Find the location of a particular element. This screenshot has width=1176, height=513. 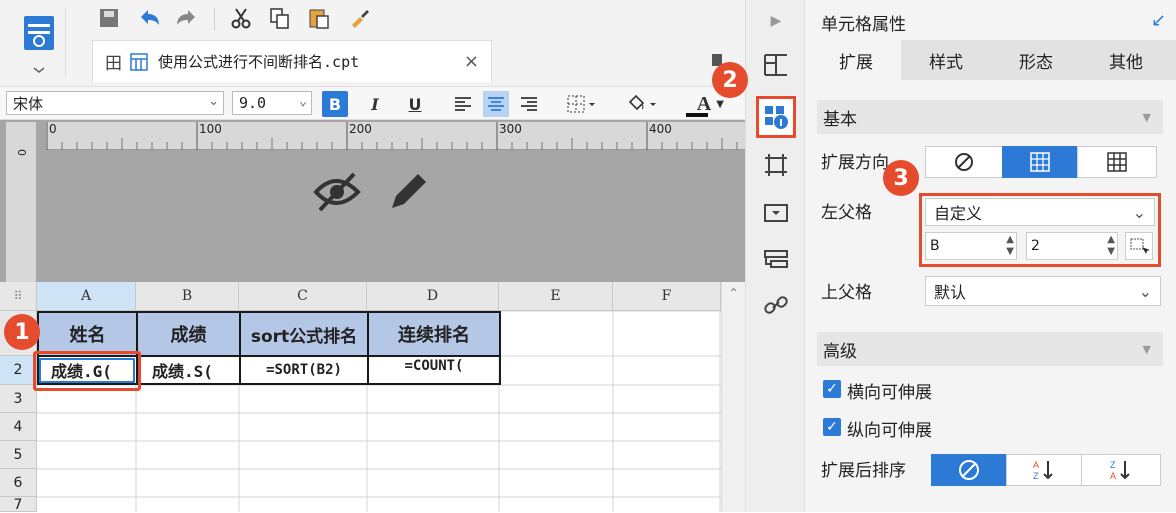

cell-c1: sort公式排名 is located at coordinates (304, 334).